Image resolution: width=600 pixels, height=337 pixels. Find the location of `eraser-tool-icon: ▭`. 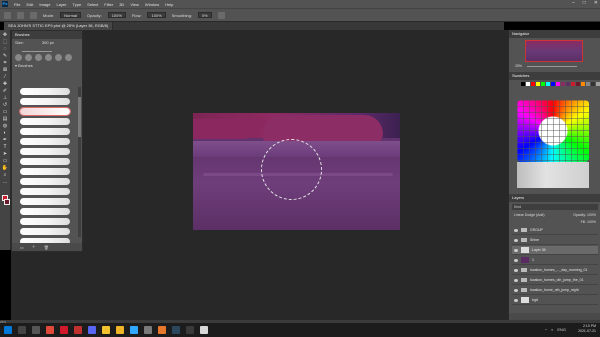

eraser-tool-icon: ▭ is located at coordinates (5, 112).